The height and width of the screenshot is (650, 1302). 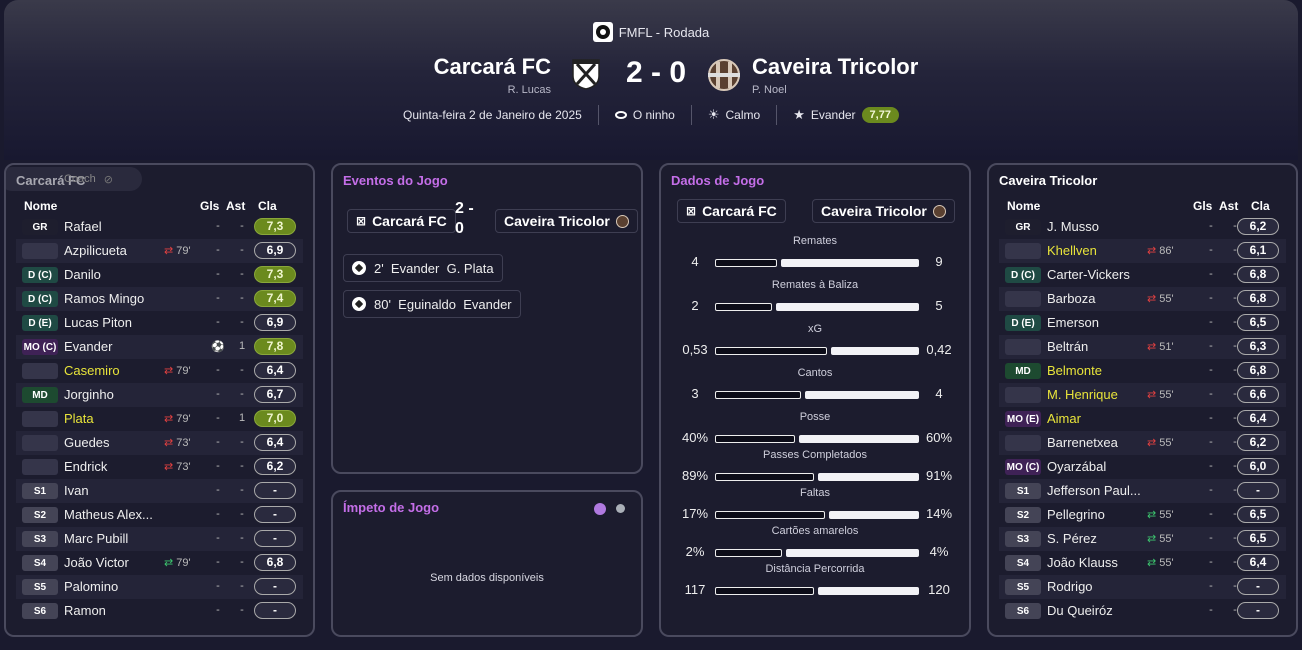 What do you see at coordinates (159, 467) in the screenshot?
I see `player-row: Endrick ⇄ 73' - -6,2` at bounding box center [159, 467].